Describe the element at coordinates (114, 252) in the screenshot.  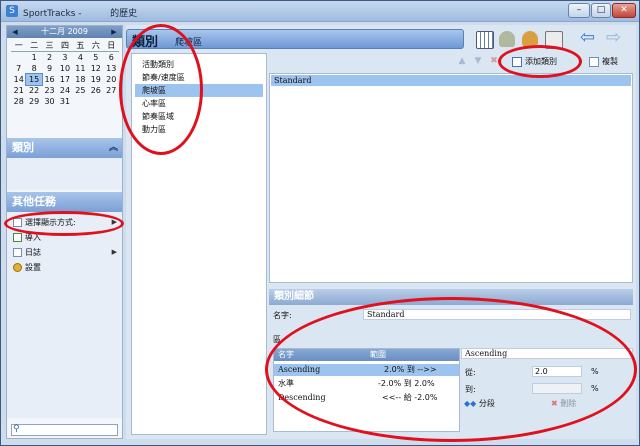
I see `submenu-arrow-icon: ▶` at that location.